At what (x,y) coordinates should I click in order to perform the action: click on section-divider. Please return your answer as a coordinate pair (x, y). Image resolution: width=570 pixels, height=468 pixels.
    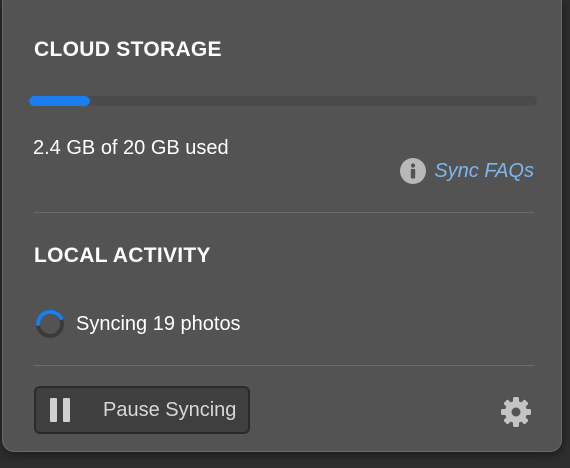
    Looking at the image, I should click on (284, 212).